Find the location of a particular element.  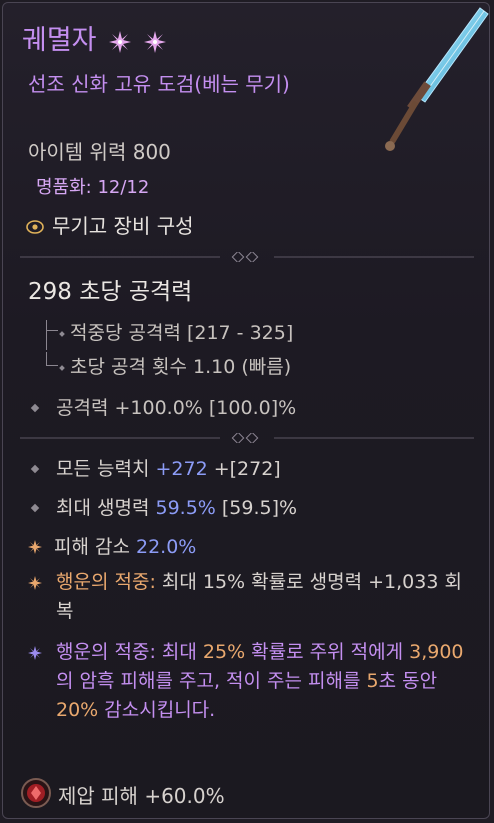

armory-row: 무기고 장비 구성 is located at coordinates (110, 224).